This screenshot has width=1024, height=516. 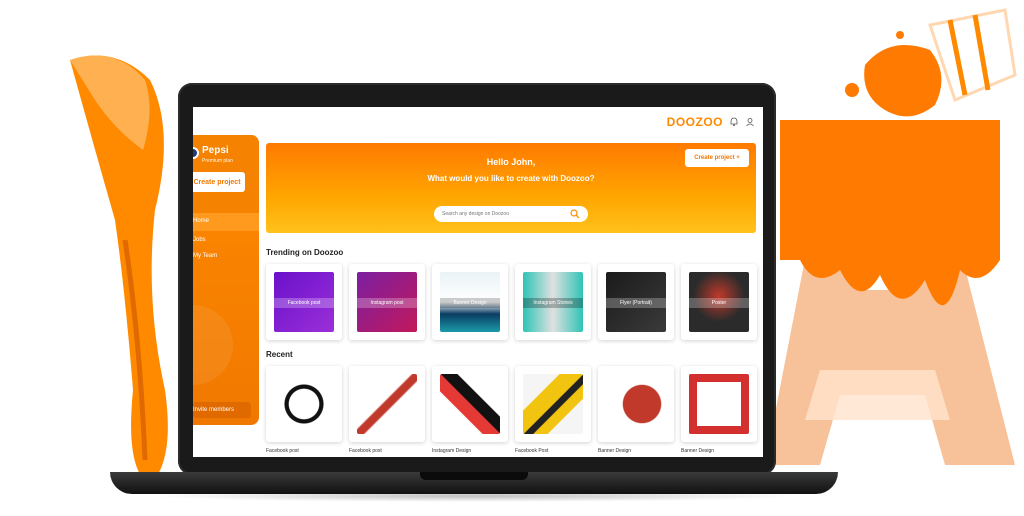 I want to click on user-name: Pepsi, so click(x=215, y=150).